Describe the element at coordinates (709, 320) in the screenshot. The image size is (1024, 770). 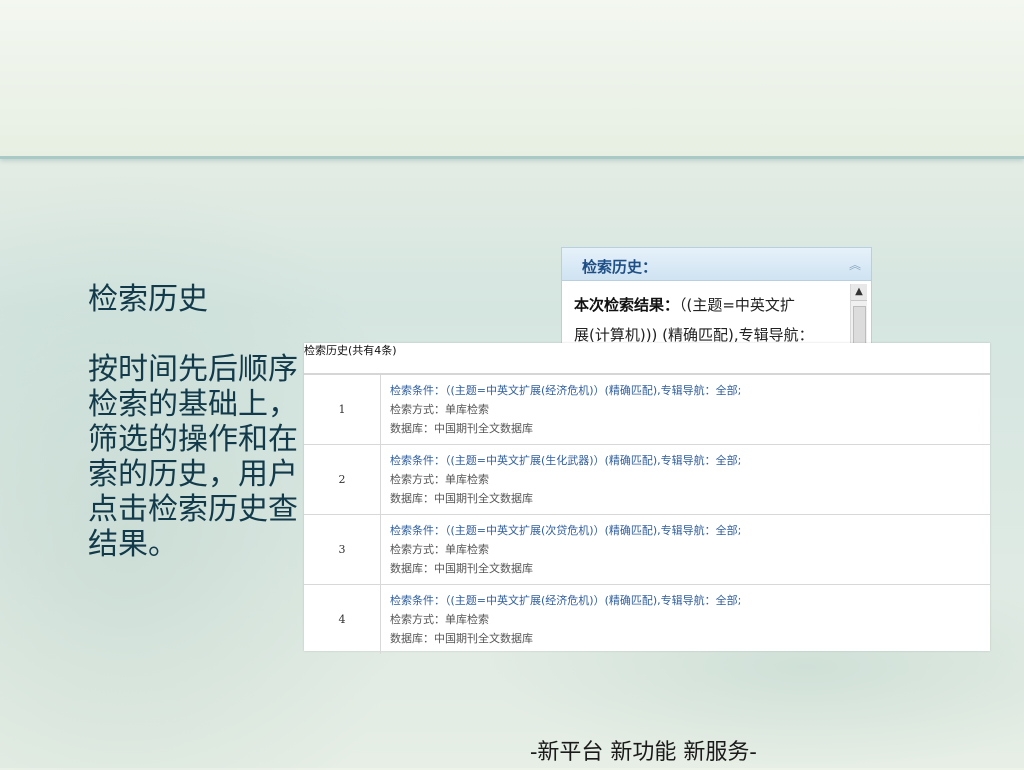
I see `panel-body: 本次检索结果：（(主题=中英文扩 展(计算机))) (精确匹配),专辑导航：` at that location.